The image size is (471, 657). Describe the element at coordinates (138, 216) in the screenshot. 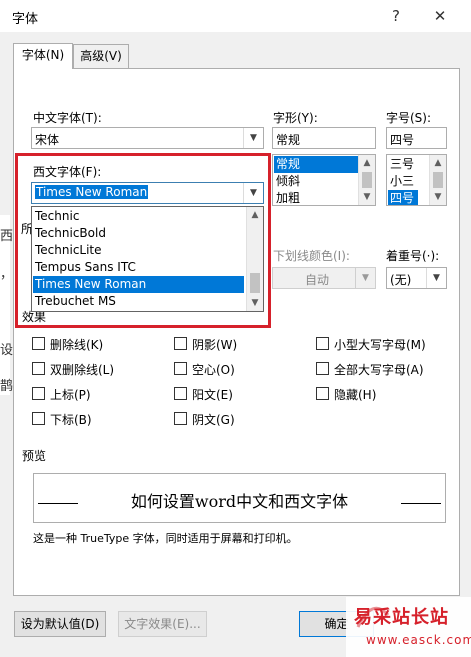

I see `list-item: Technic` at that location.